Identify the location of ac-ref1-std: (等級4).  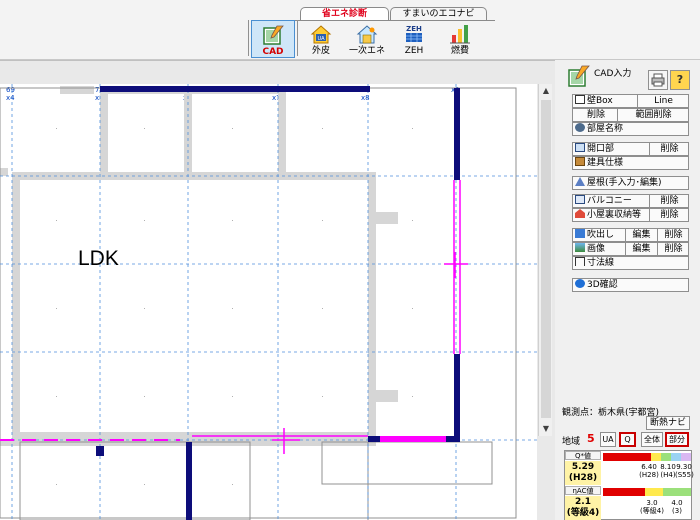
(652, 511).